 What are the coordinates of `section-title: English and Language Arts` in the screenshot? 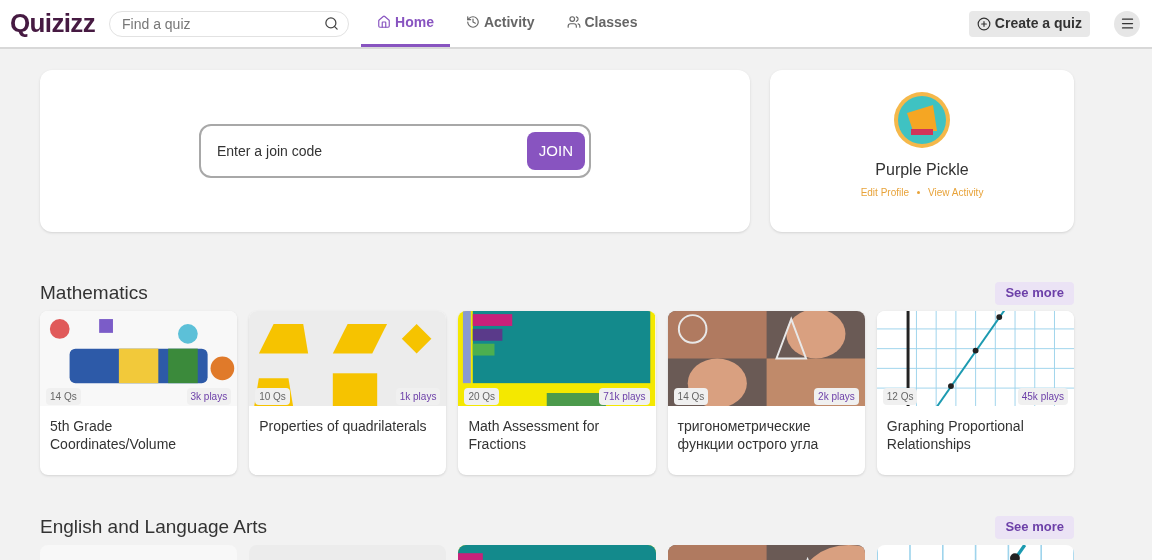 It's located at (154, 526).